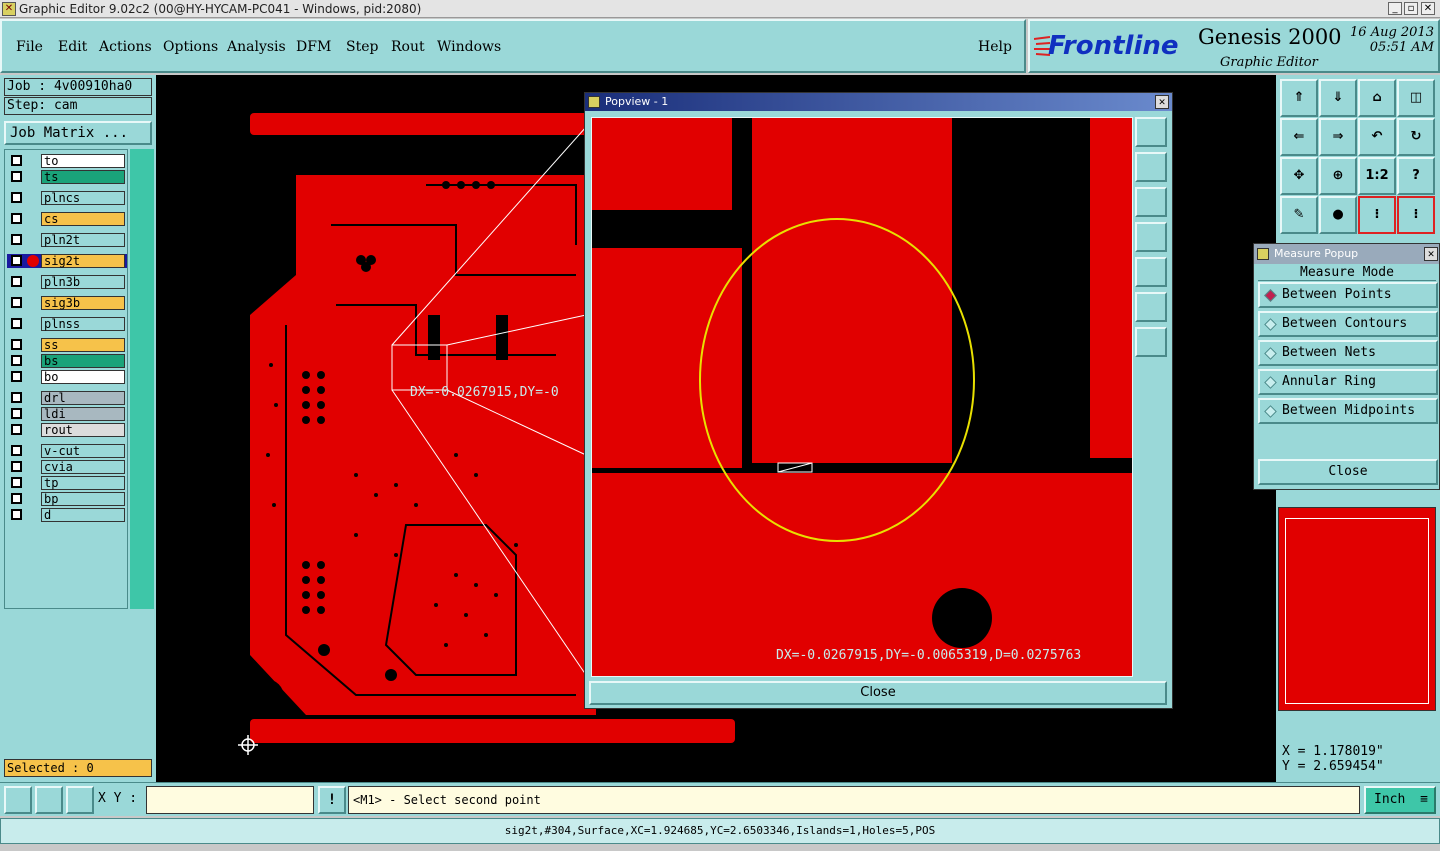 The width and height of the screenshot is (1440, 851). I want to click on home-icon: ⌂, so click(1377, 98).